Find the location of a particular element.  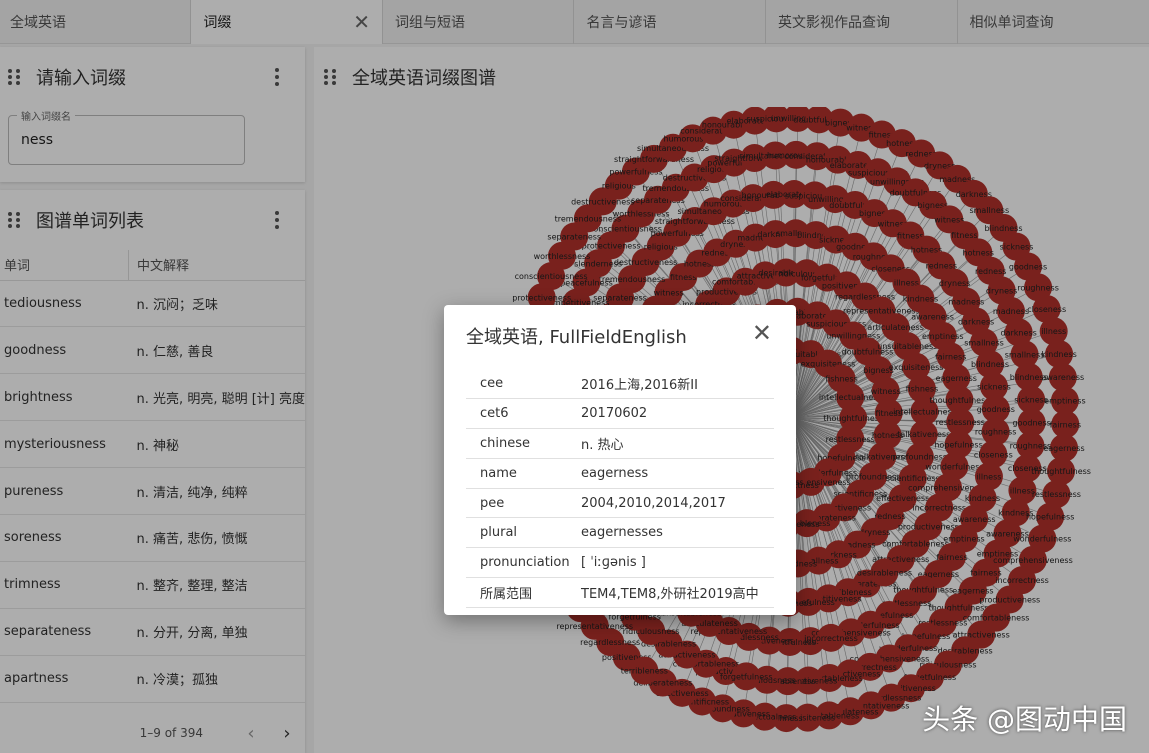

detail-row: name eagerness is located at coordinates (620, 473).